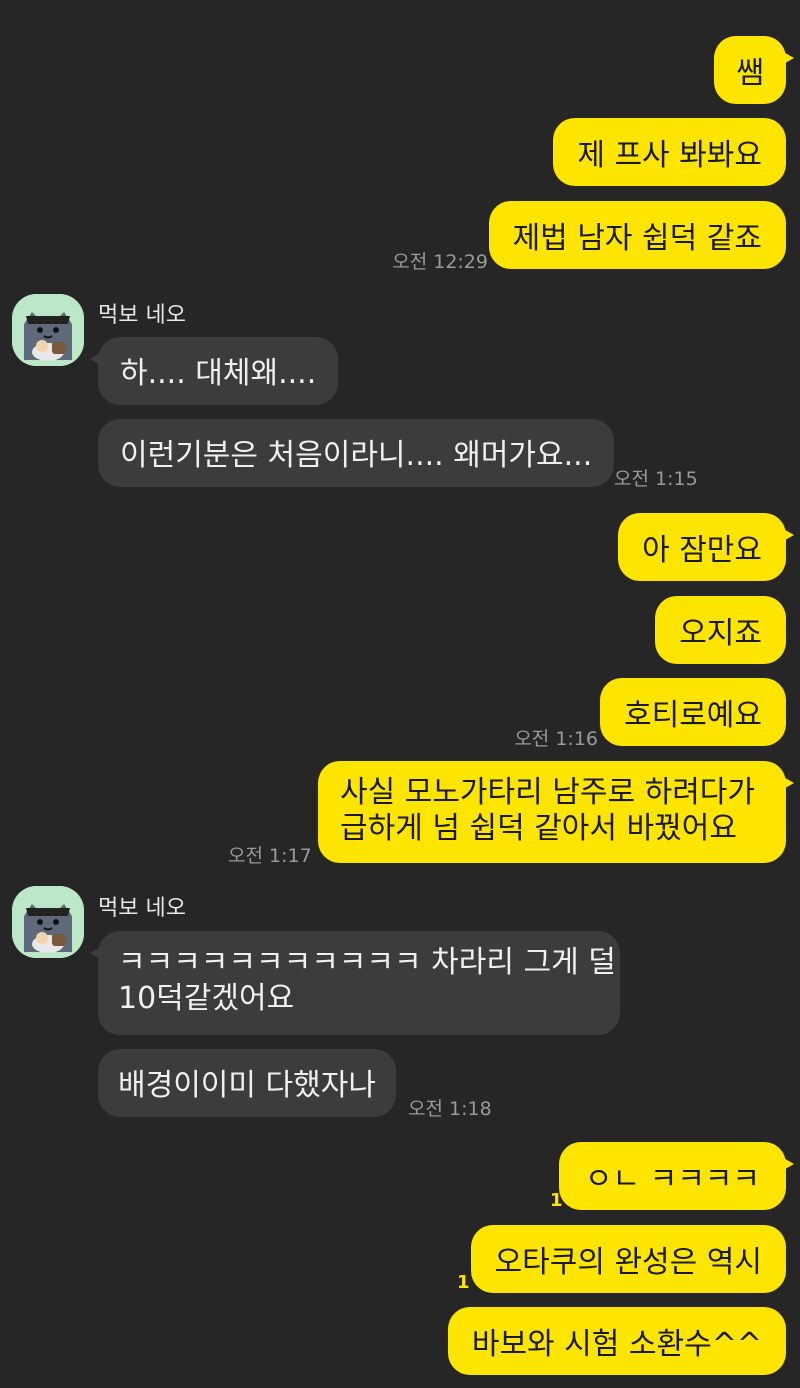 The width and height of the screenshot is (800, 1388). Describe the element at coordinates (720, 633) in the screenshot. I see `message-text: 오지죠` at that location.